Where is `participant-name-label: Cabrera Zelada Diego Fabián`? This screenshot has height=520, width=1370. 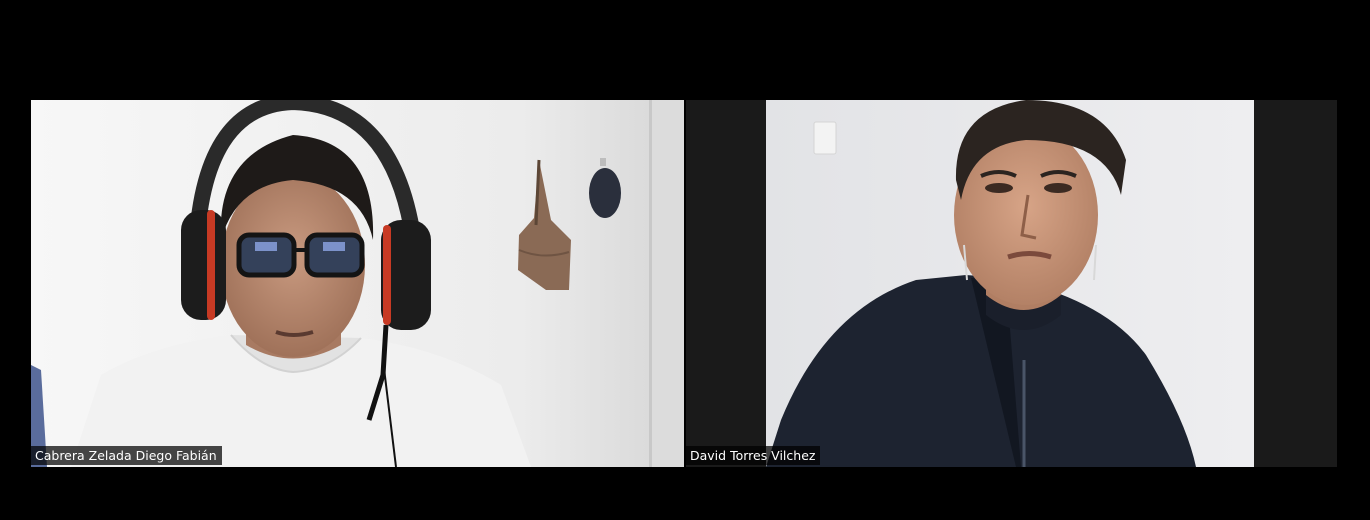 participant-name-label: Cabrera Zelada Diego Fabián is located at coordinates (126, 455).